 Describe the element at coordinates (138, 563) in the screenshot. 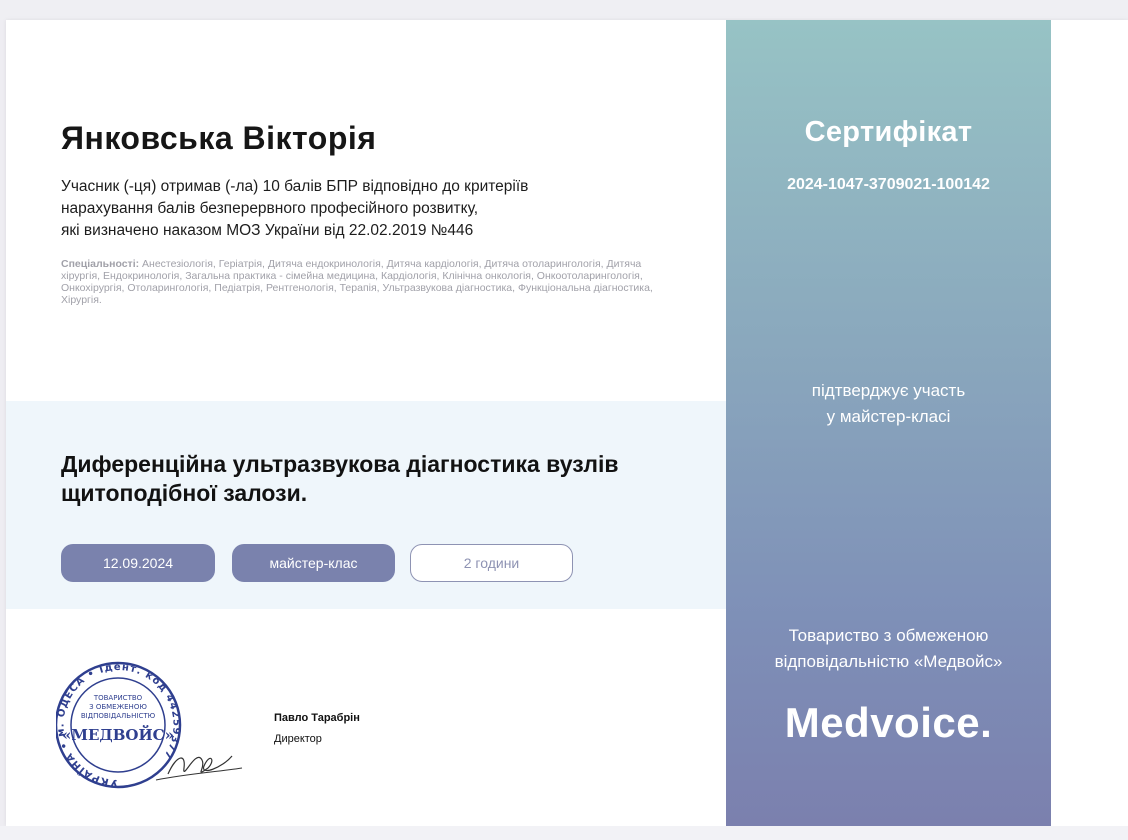

I see `date-badge: 12.09.2024` at that location.